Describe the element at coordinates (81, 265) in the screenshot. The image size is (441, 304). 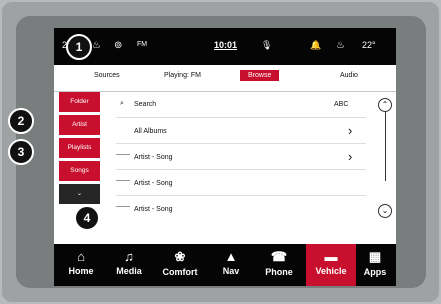
I see `nav-home: ⌂ Home` at that location.